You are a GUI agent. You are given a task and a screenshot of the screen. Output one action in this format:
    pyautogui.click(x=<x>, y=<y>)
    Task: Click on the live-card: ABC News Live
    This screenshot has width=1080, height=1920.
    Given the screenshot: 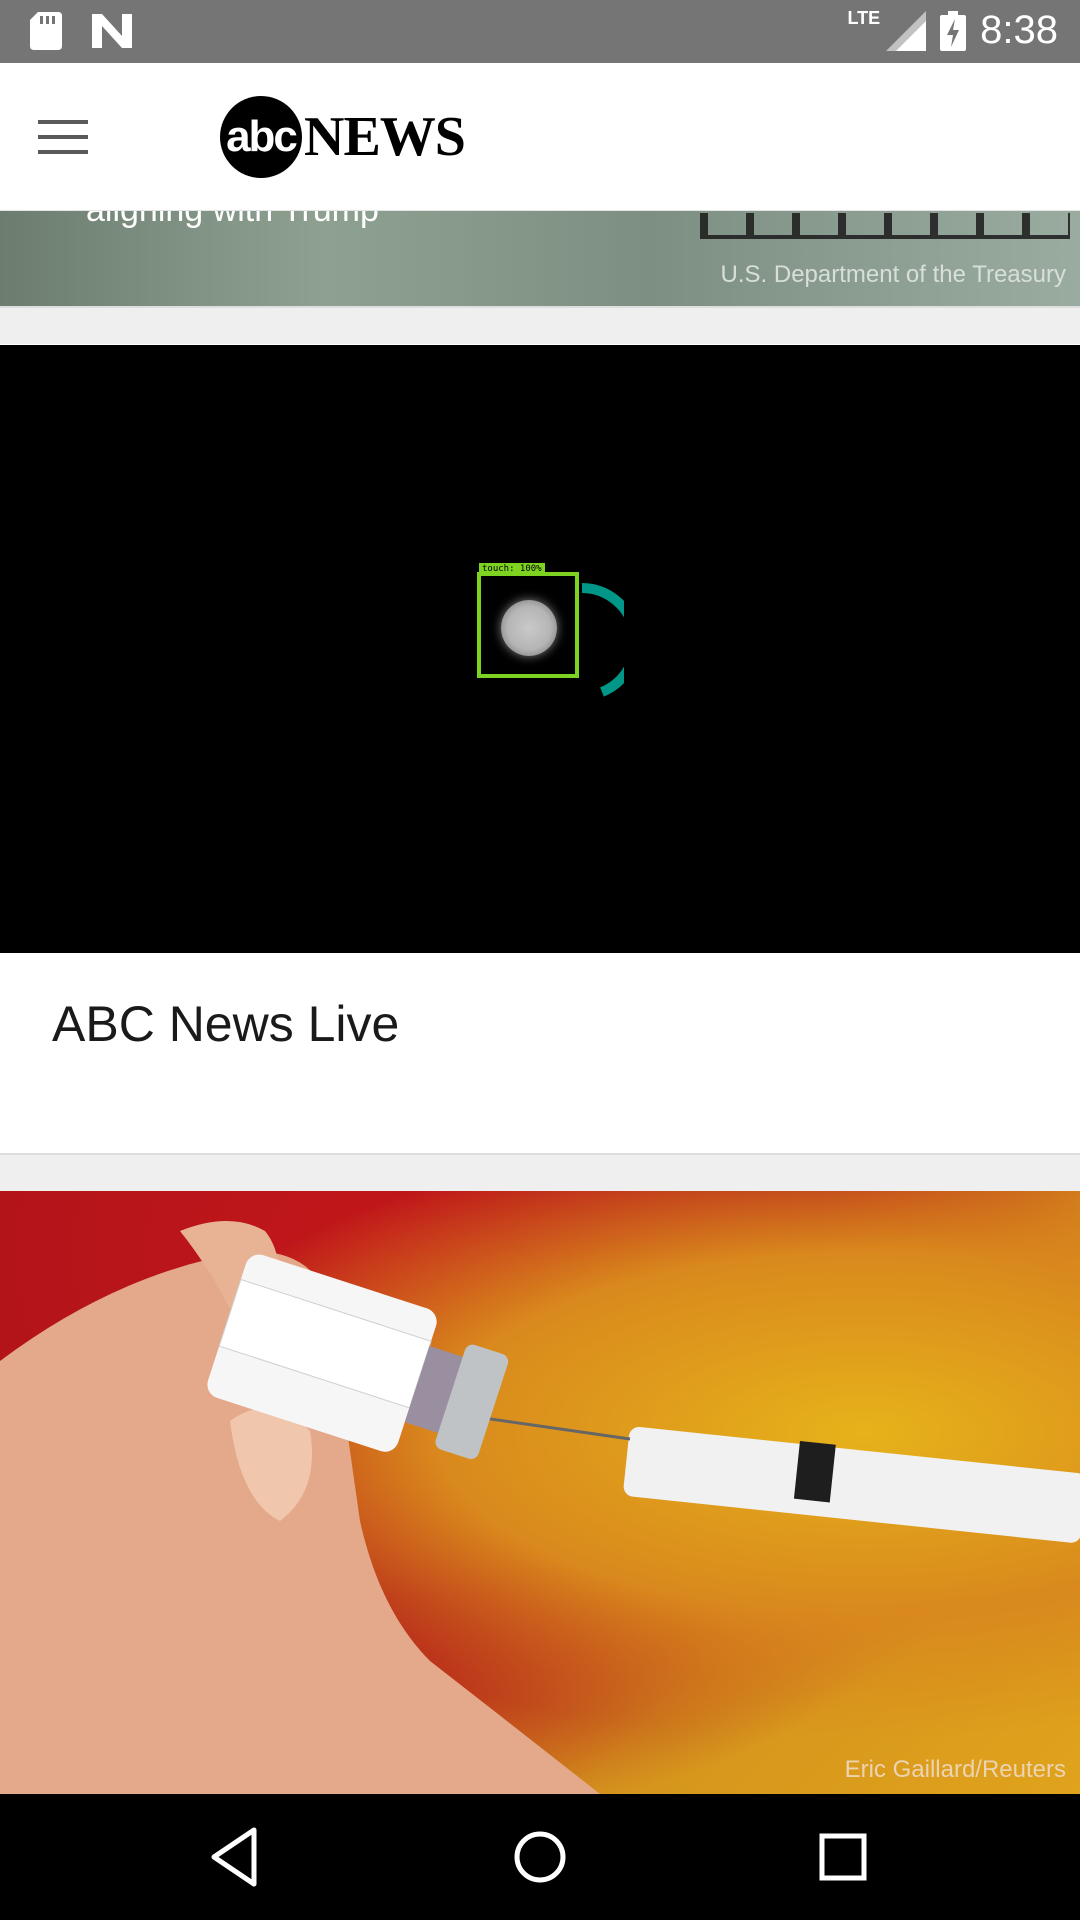 What is the action you would take?
    pyautogui.click(x=540, y=1053)
    